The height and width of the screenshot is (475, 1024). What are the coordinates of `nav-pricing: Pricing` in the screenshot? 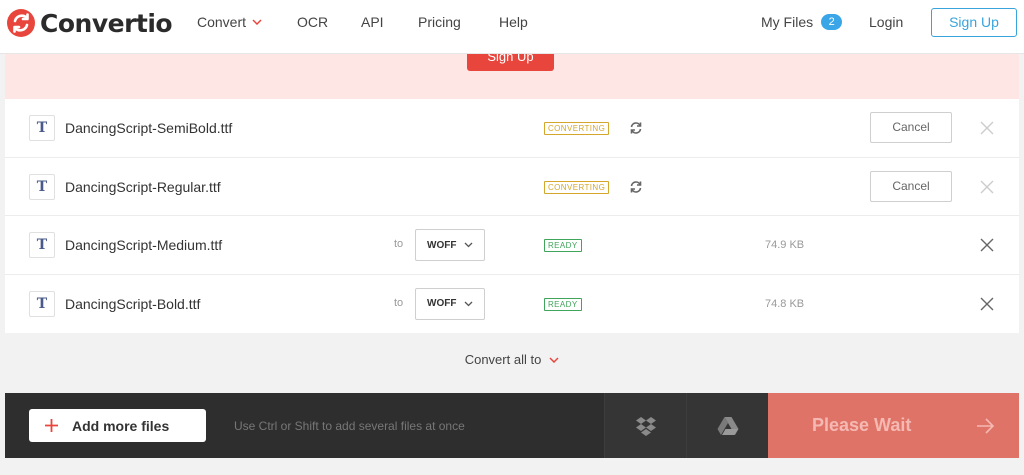 It's located at (439, 22).